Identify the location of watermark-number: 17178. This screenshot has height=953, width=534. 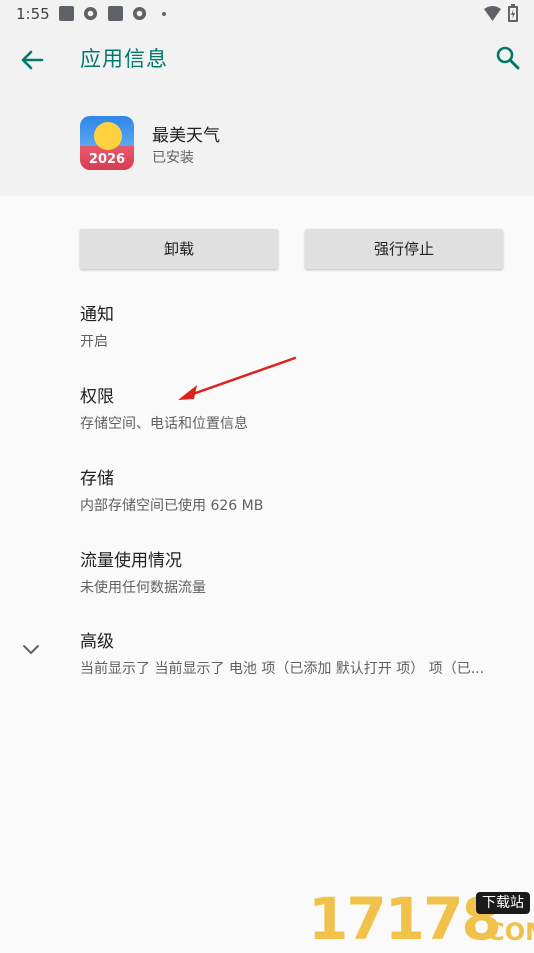
(405, 919).